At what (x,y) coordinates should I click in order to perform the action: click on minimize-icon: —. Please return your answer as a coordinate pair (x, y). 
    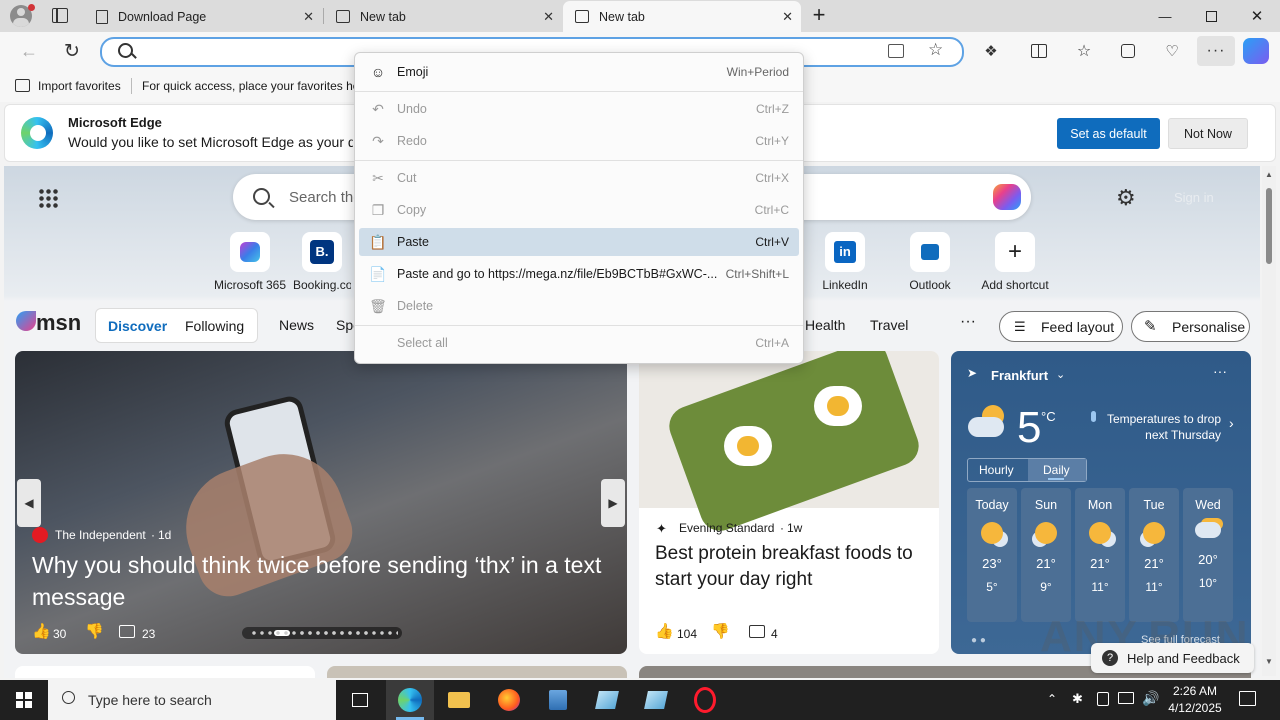
    Looking at the image, I should click on (1165, 16).